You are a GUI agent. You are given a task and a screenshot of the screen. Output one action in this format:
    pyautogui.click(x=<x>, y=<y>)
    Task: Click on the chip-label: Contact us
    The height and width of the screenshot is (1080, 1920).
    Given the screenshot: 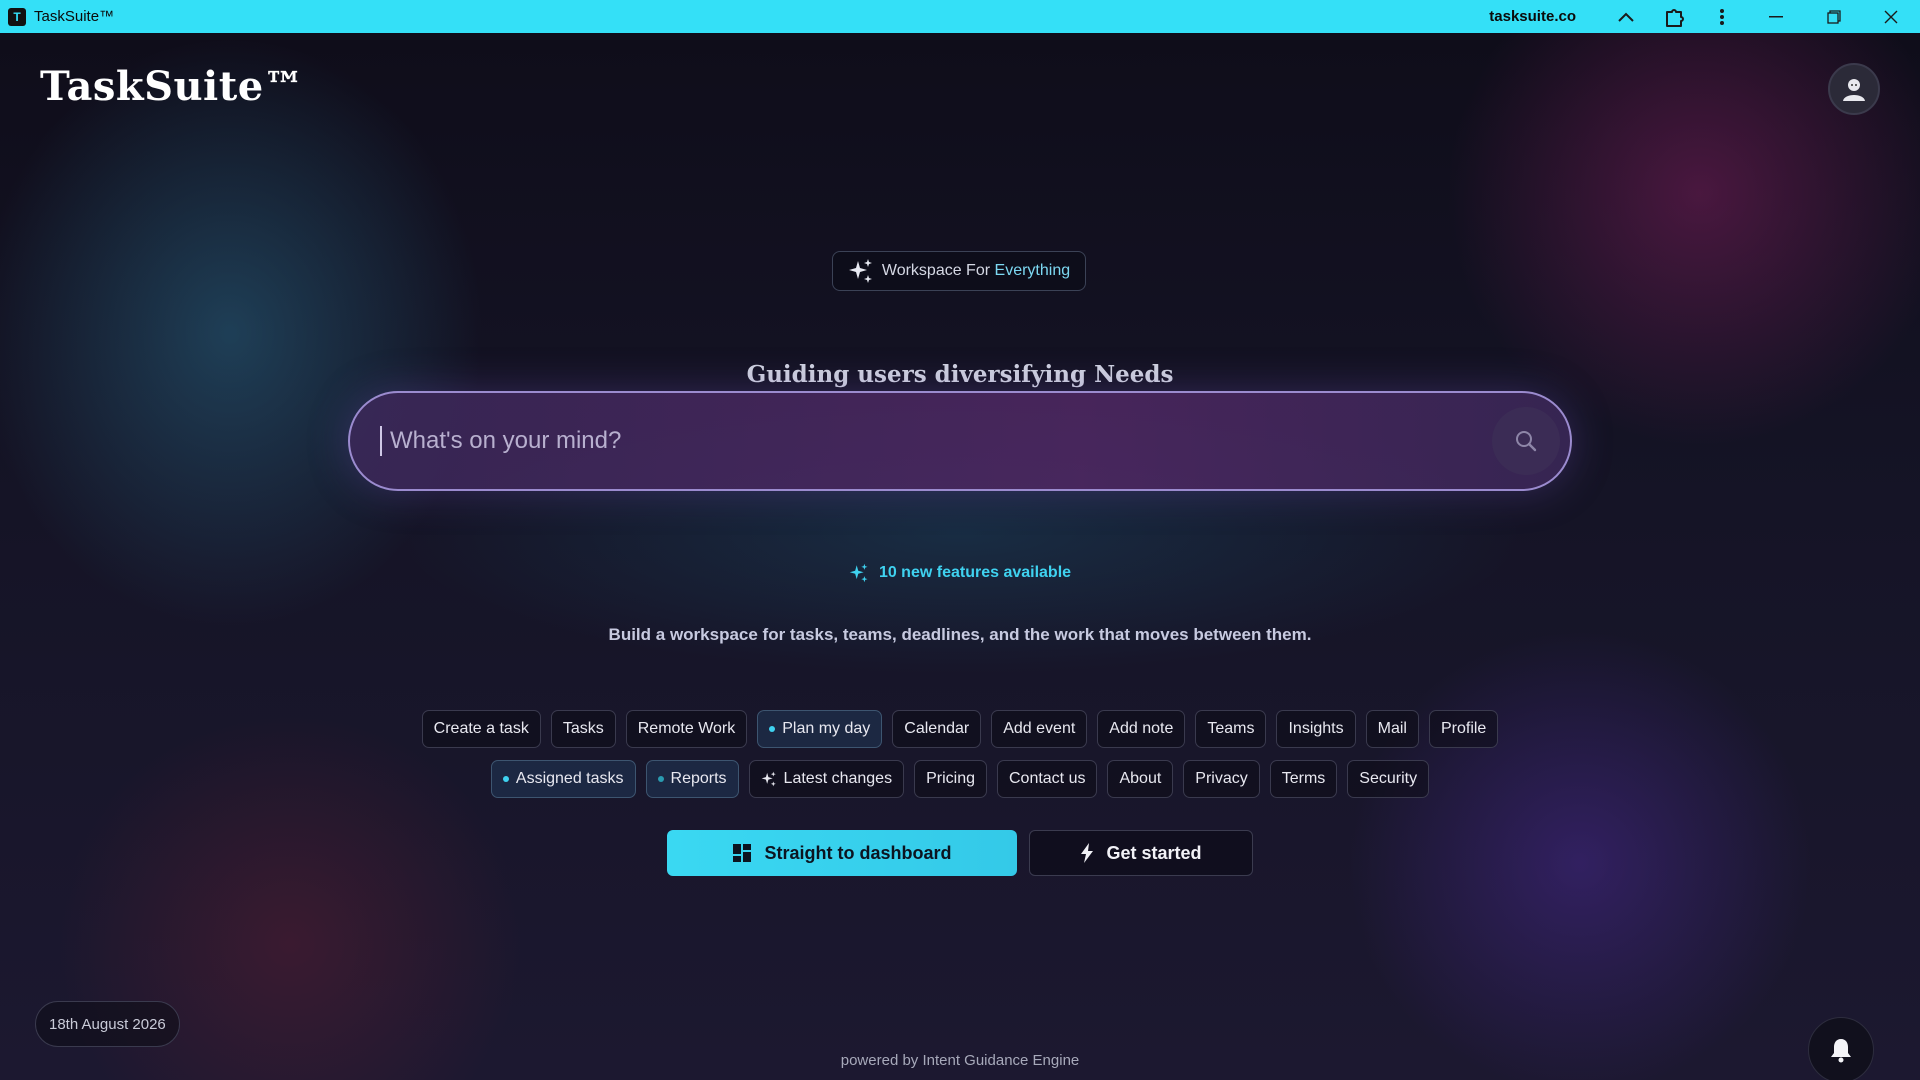 What is the action you would take?
    pyautogui.click(x=1047, y=778)
    